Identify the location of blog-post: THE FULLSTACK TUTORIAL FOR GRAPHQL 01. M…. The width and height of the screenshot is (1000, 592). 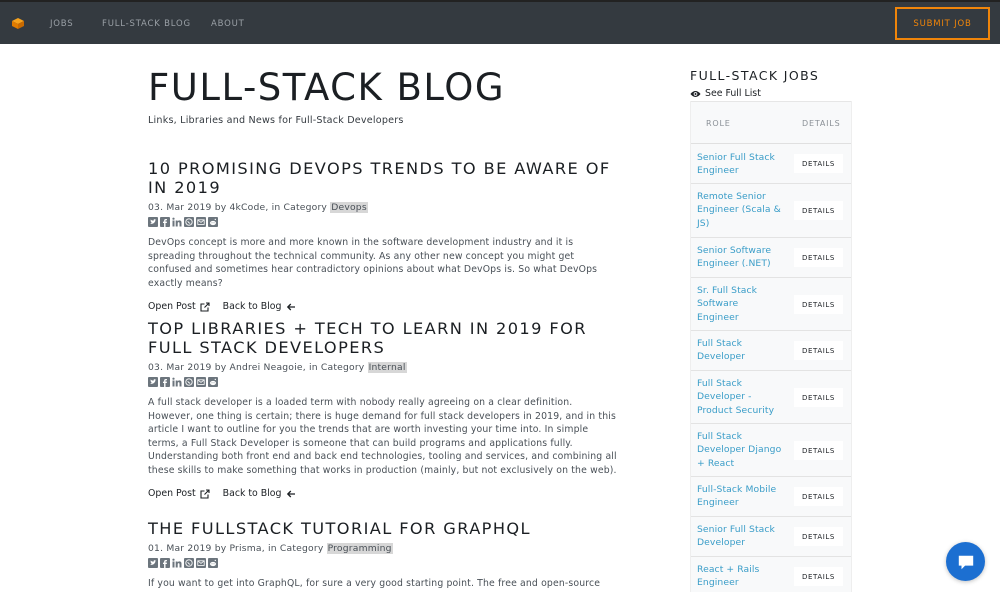
(383, 555).